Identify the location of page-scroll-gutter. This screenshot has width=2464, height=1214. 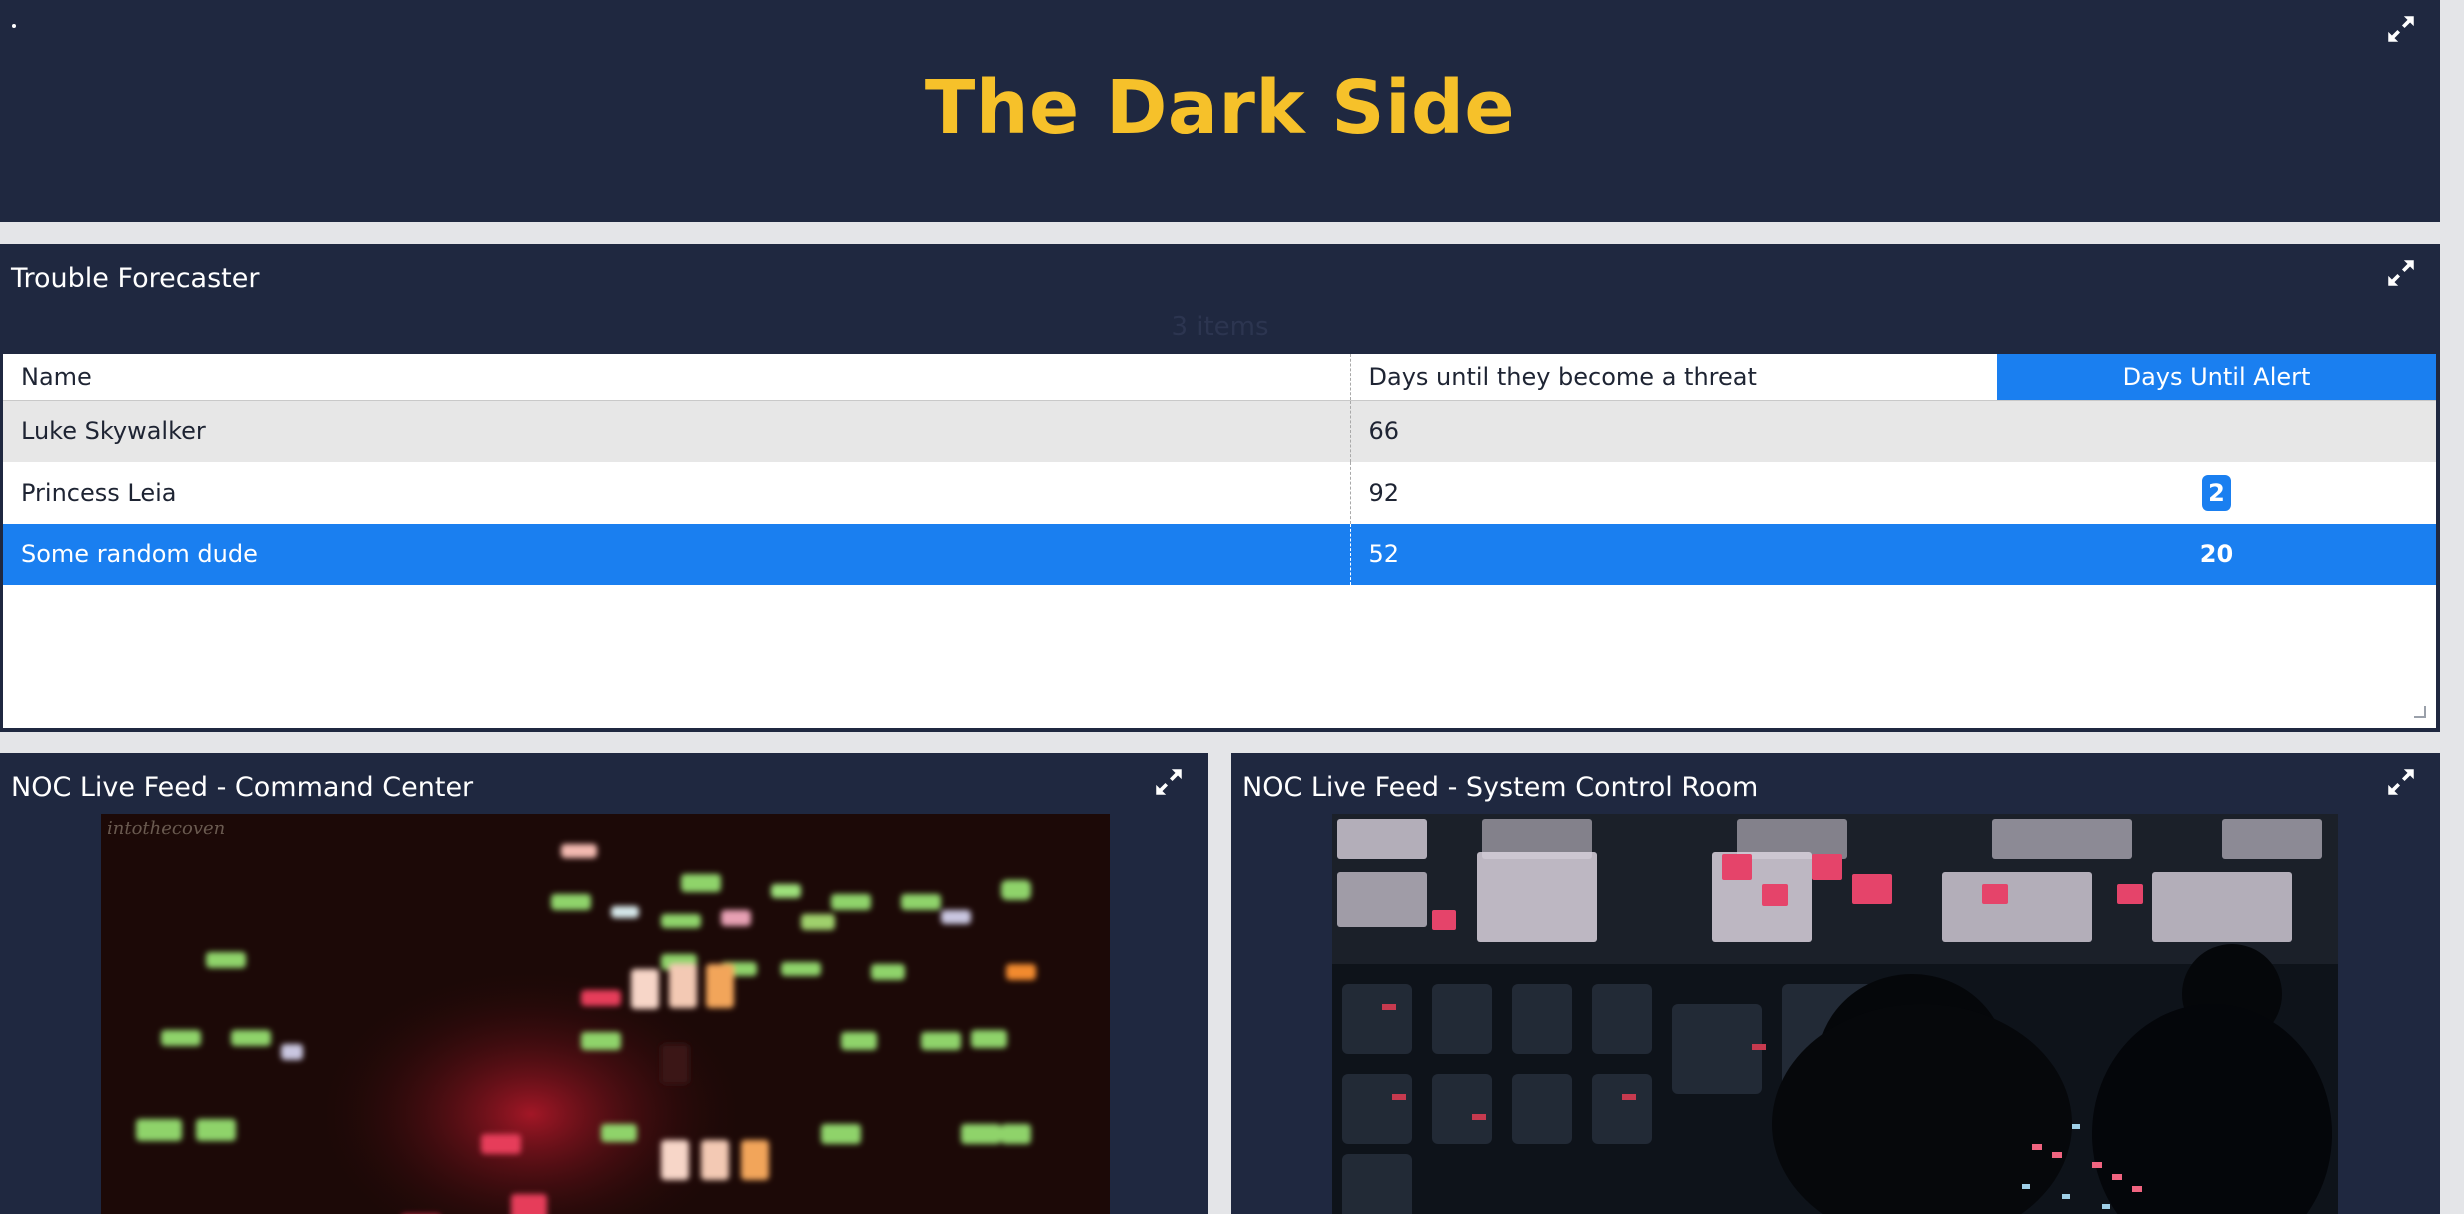
(2452, 607).